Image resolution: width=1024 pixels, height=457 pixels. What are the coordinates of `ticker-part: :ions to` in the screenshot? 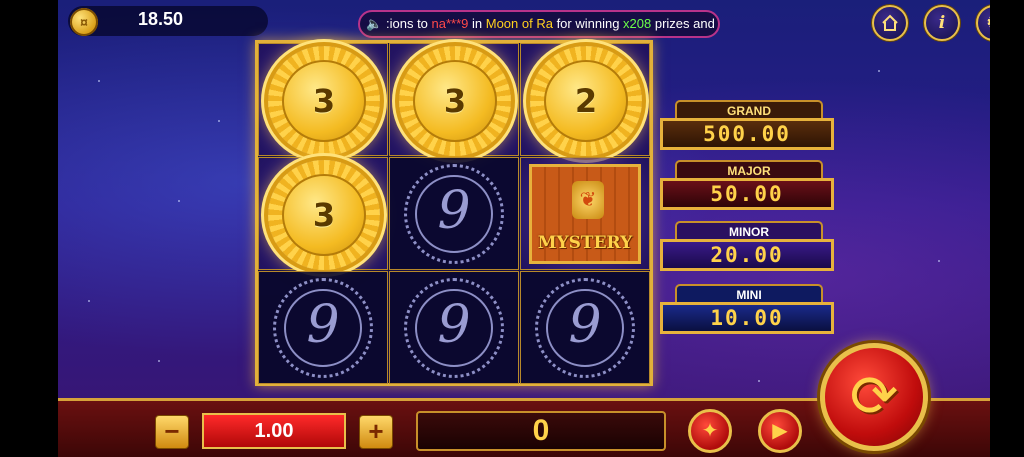 It's located at (409, 23).